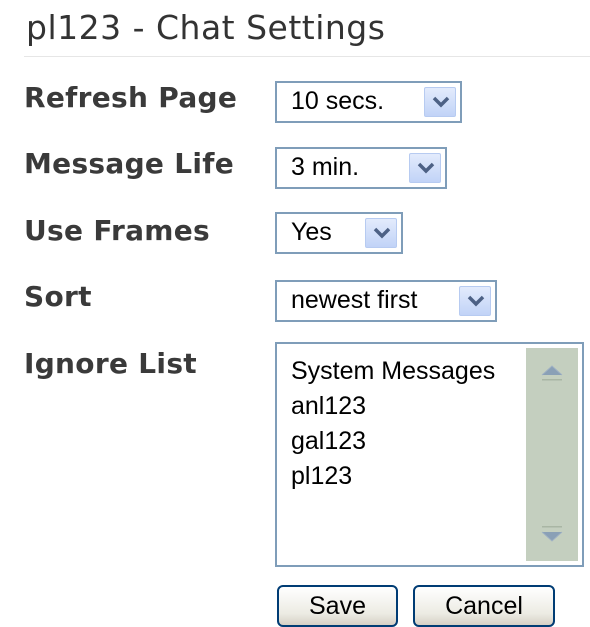  I want to click on page-title: pl123 - Chat Settings, so click(206, 27).